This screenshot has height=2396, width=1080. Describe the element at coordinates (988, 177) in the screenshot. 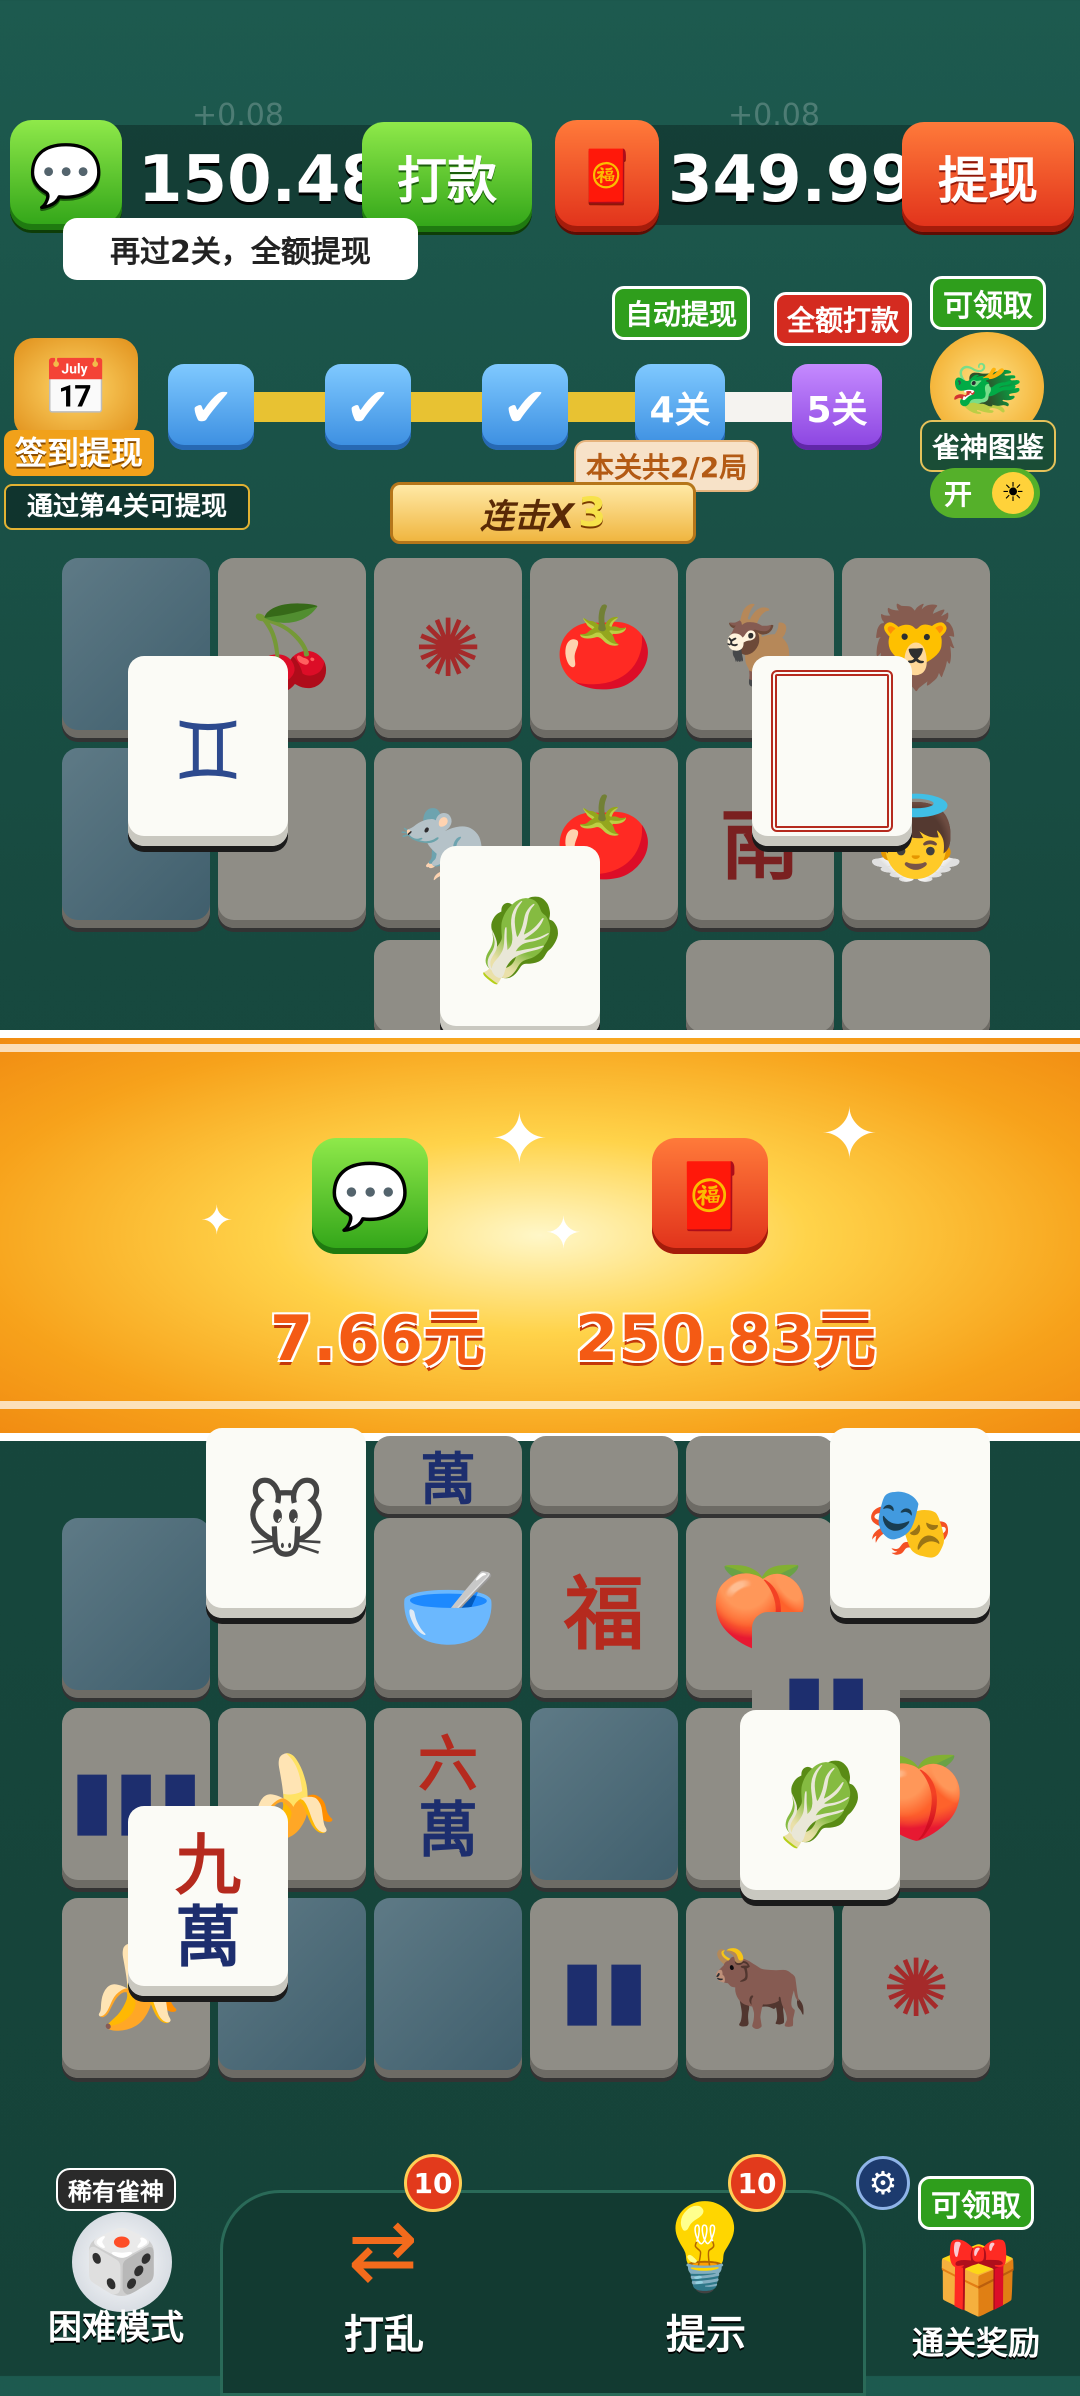

I see `withdraw-button: 提现` at that location.